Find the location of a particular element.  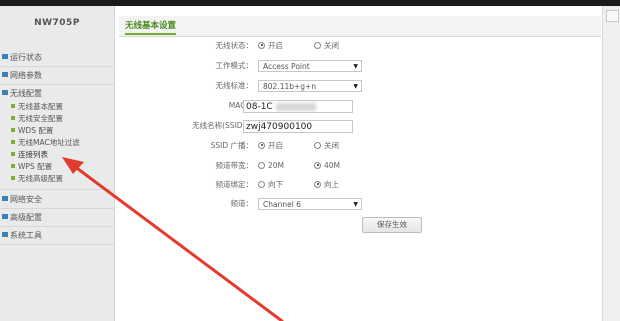

sidebar-item-wireless: 无线配置 is located at coordinates (22, 94).